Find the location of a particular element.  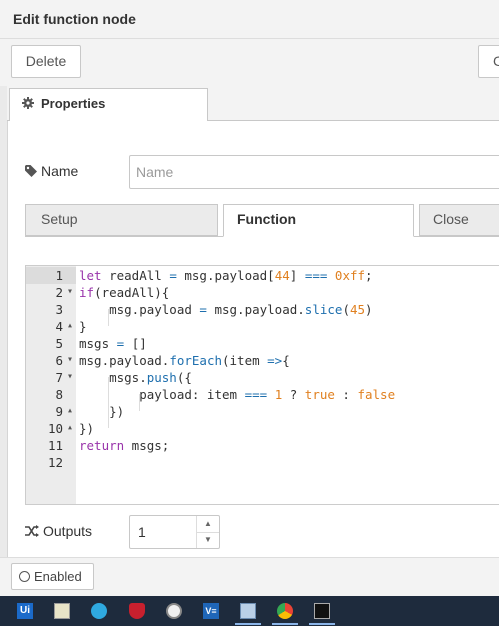

code-line: 8 payload: item === 1 ? true : false is located at coordinates (225, 394).